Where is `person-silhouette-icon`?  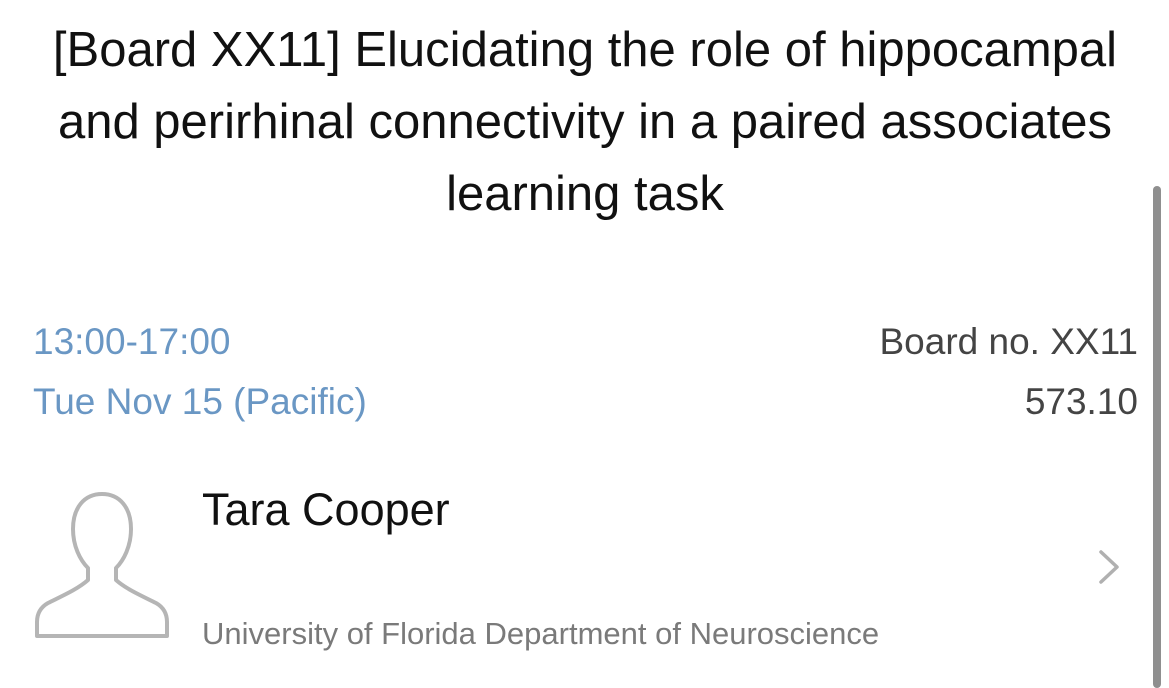 person-silhouette-icon is located at coordinates (102, 565).